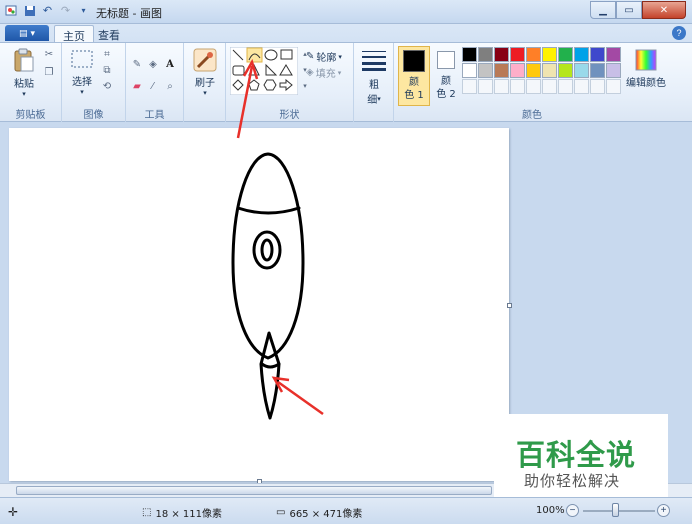 Image resolution: width=692 pixels, height=524 pixels. What do you see at coordinates (23, 32) in the screenshot?
I see `app-menu-icon: ▤` at bounding box center [23, 32].